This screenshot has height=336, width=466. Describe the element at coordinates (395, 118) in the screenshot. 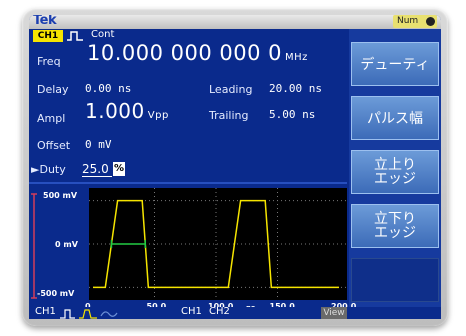

I see `softkey-pulse-width: パルス幅` at that location.